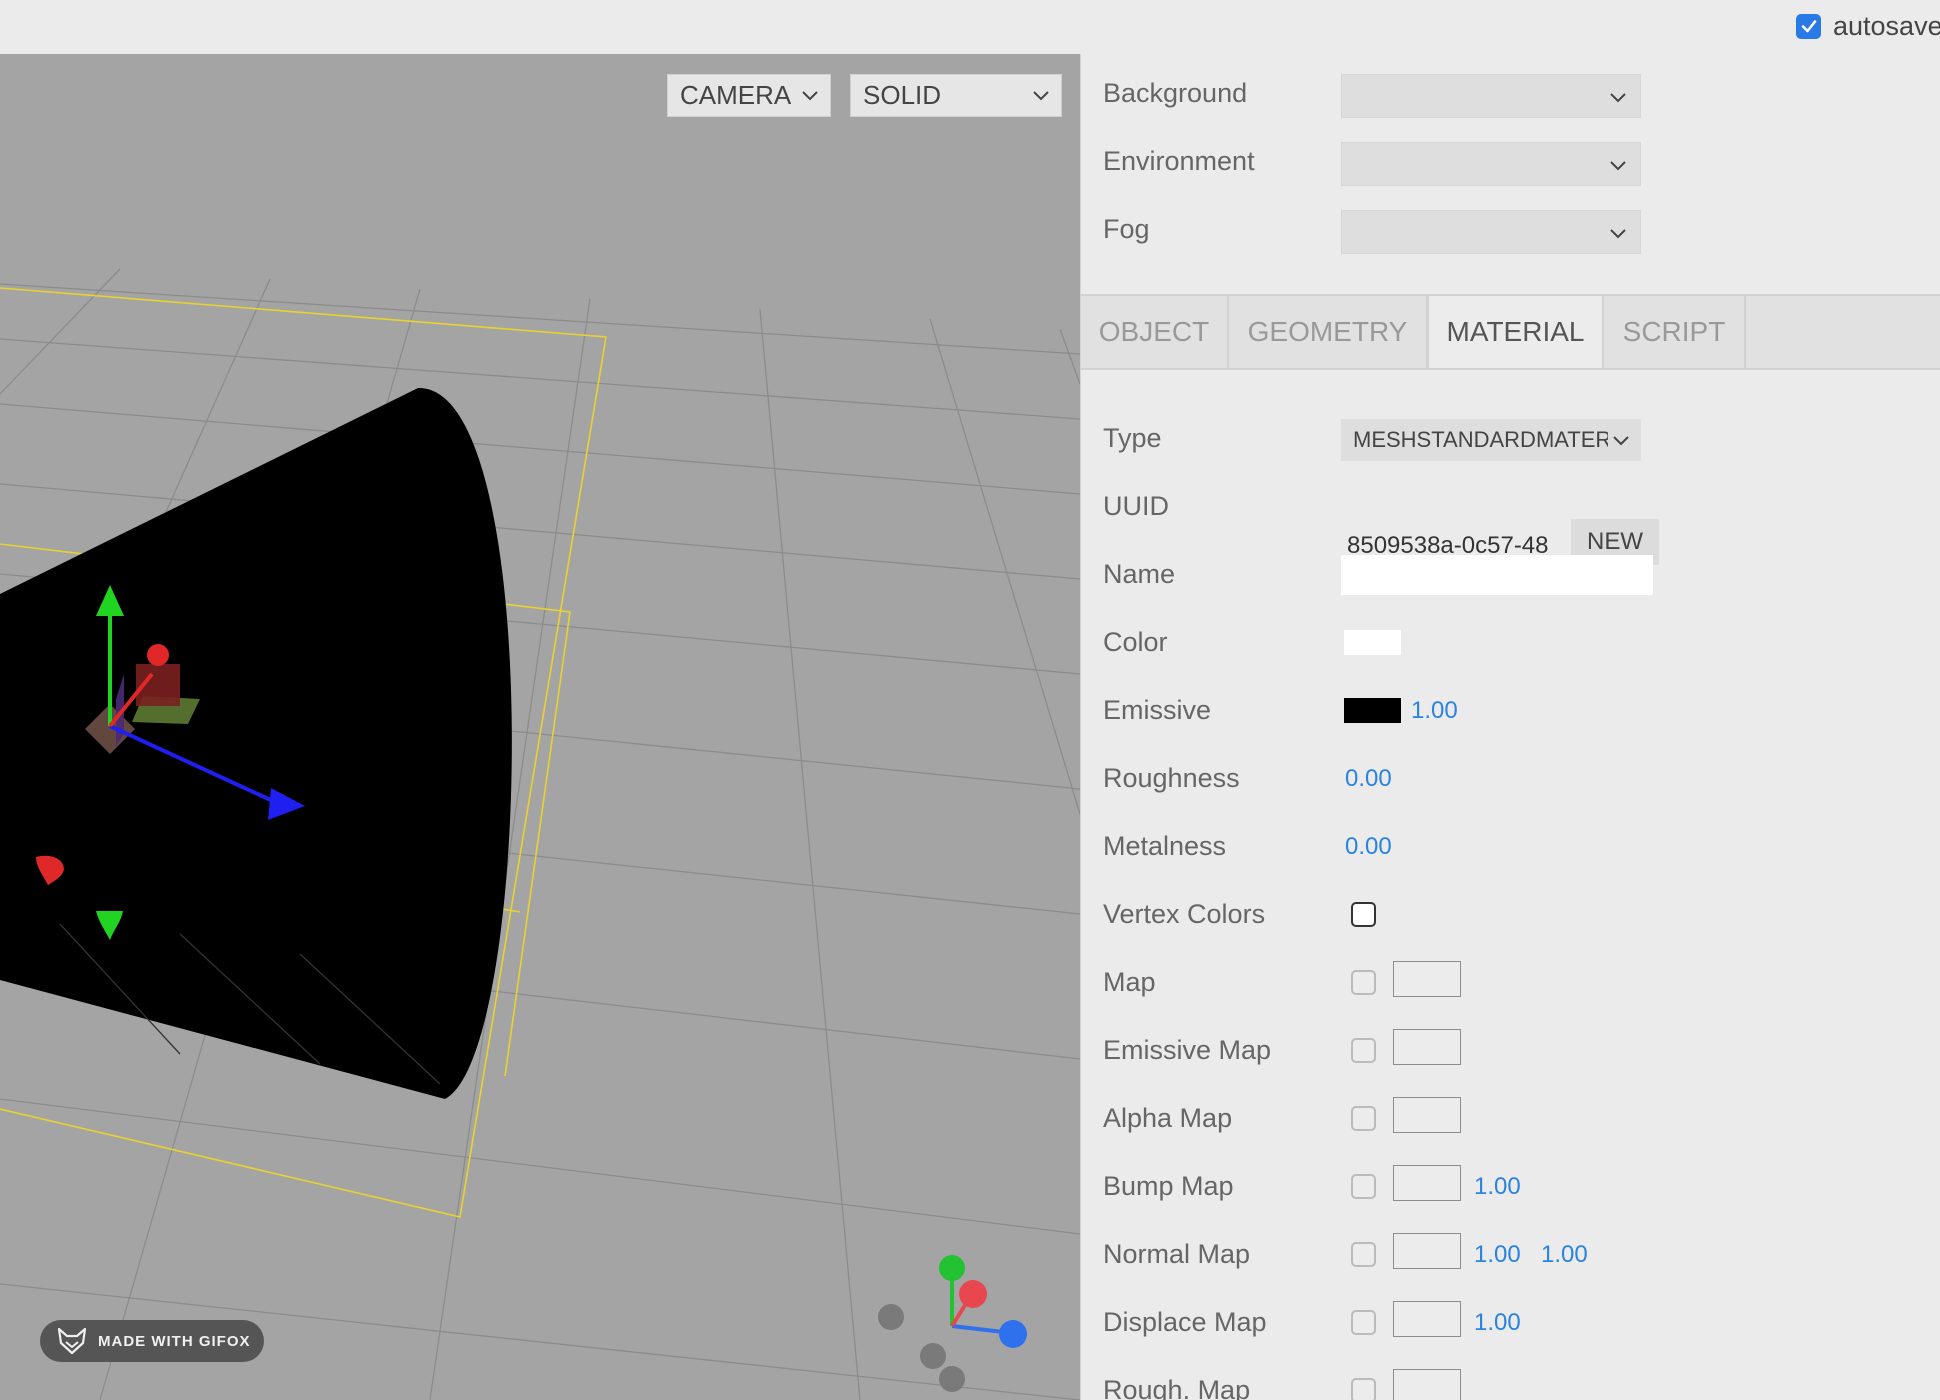  What do you see at coordinates (1363, 1186) in the screenshot?
I see `bump-map-checkbox` at bounding box center [1363, 1186].